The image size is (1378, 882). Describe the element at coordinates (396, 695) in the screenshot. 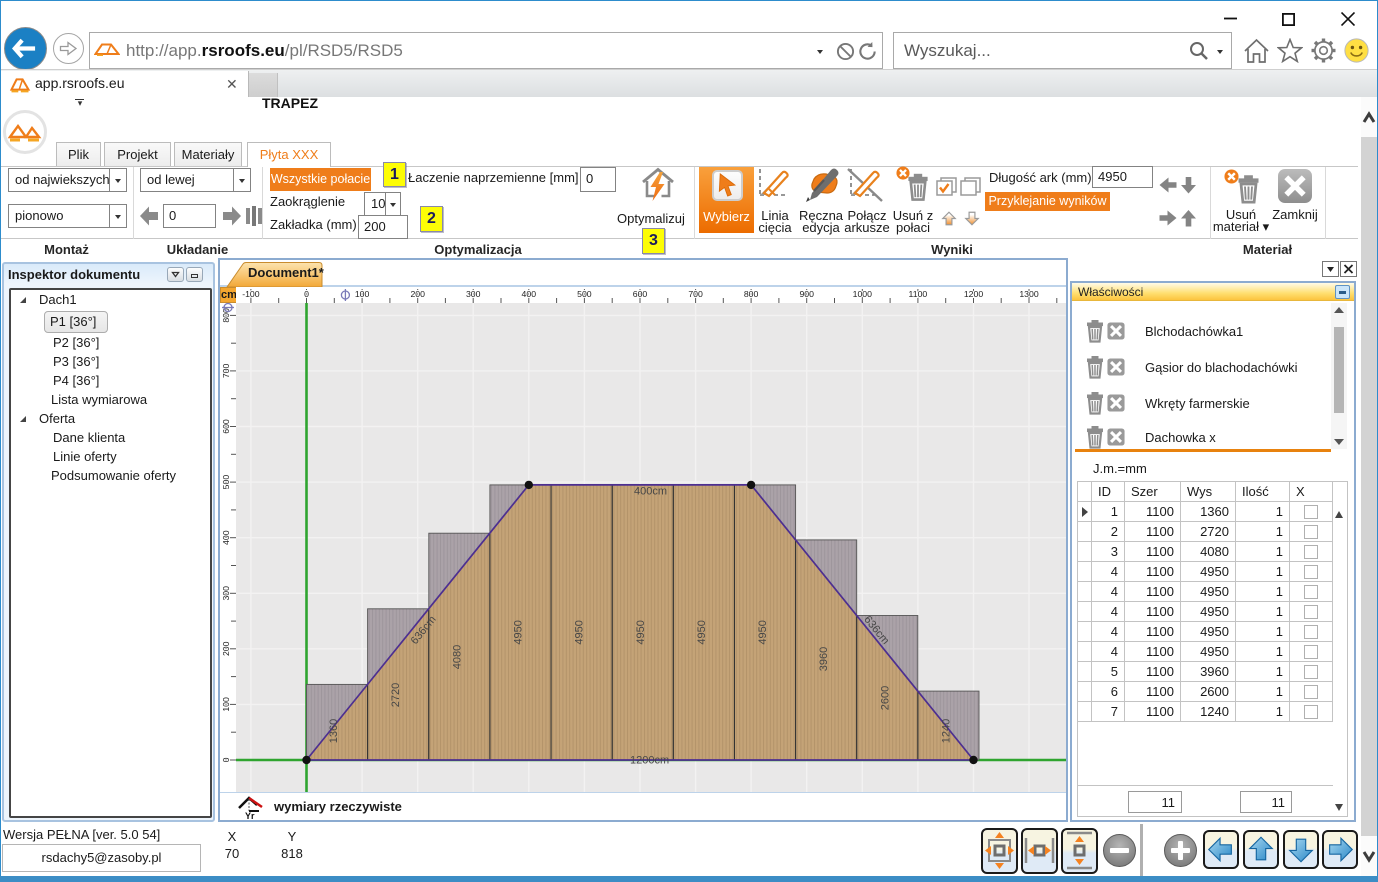

I see `svg-text: 2720` at that location.